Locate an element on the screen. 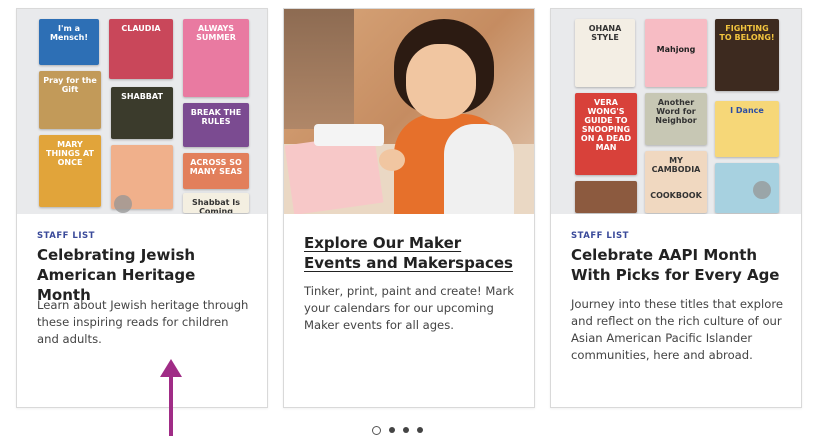  card-image-child-painting is located at coordinates (409, 111).